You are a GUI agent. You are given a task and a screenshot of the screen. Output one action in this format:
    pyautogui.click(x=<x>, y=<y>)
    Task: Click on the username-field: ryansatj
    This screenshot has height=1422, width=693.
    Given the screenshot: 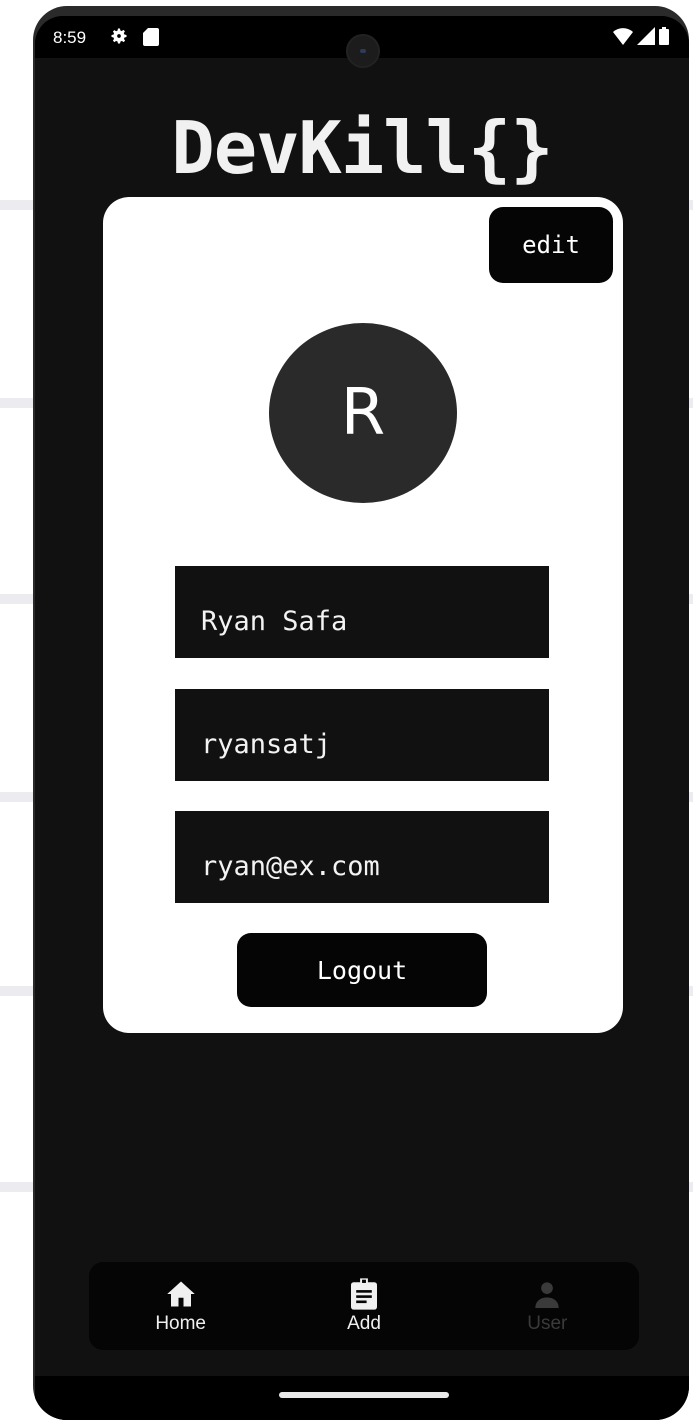 What is the action you would take?
    pyautogui.click(x=362, y=735)
    